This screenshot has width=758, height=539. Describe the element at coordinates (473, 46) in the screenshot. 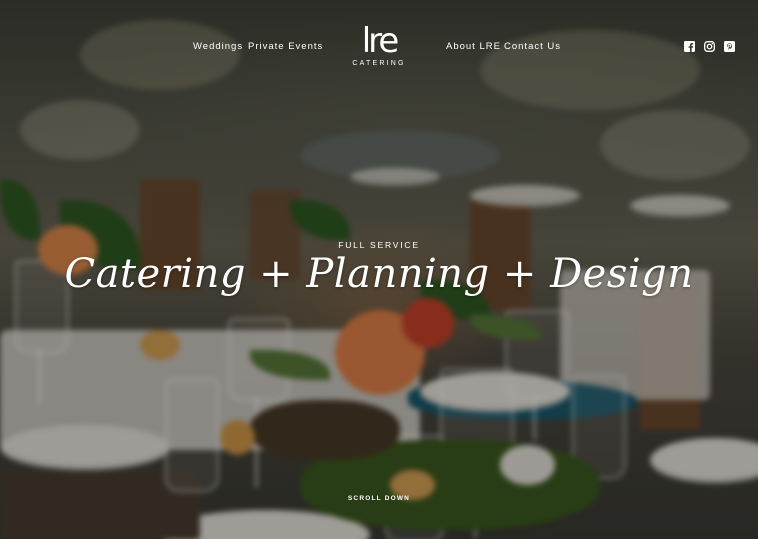

I see `nav-link-about: About LRE` at that location.